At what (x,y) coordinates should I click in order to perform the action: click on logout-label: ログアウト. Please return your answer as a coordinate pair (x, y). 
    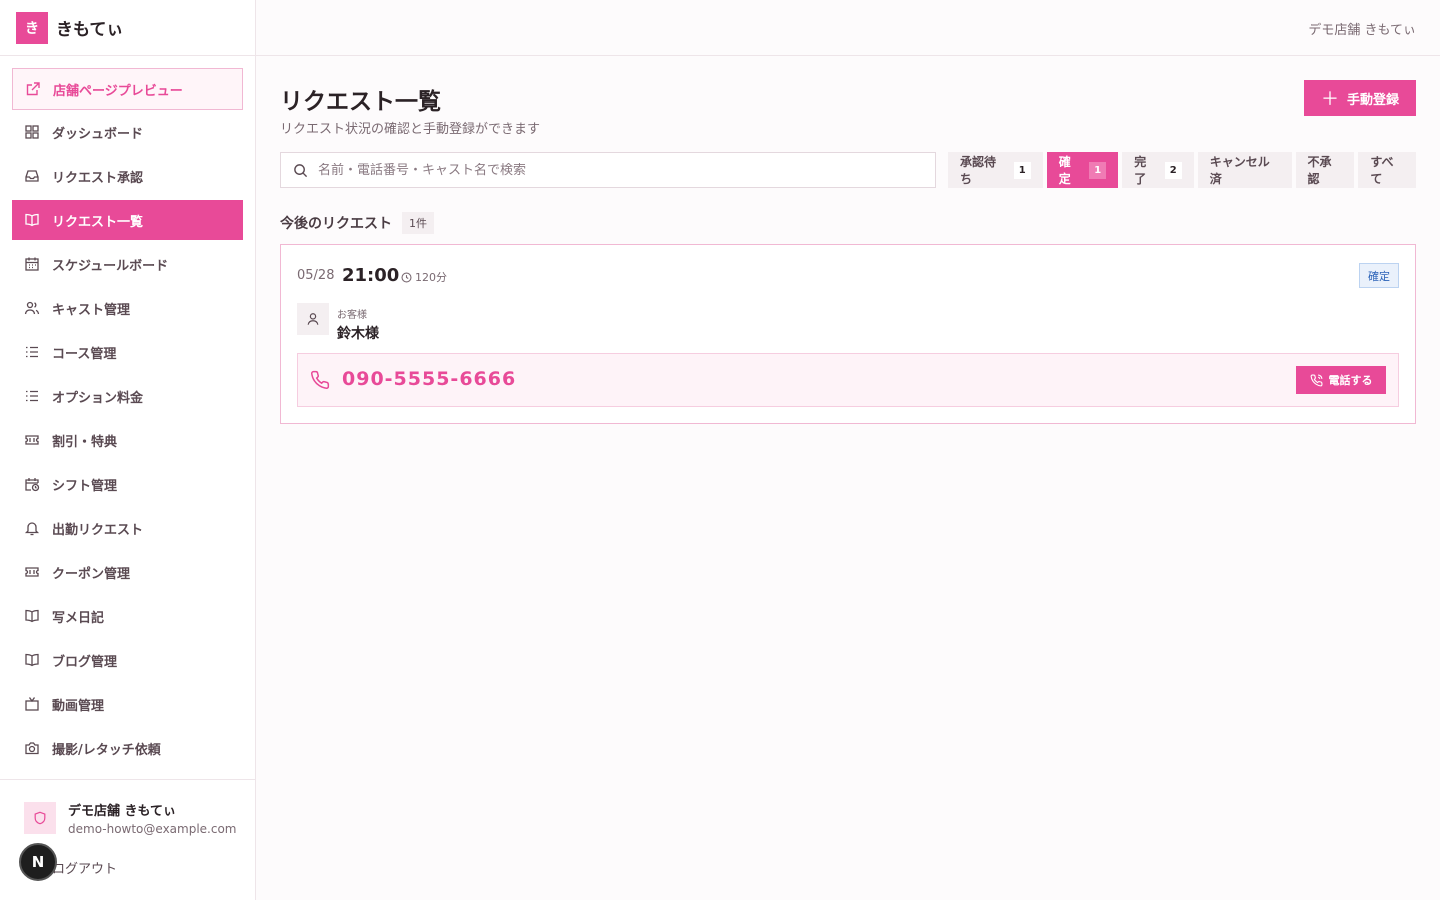
    Looking at the image, I should click on (85, 869).